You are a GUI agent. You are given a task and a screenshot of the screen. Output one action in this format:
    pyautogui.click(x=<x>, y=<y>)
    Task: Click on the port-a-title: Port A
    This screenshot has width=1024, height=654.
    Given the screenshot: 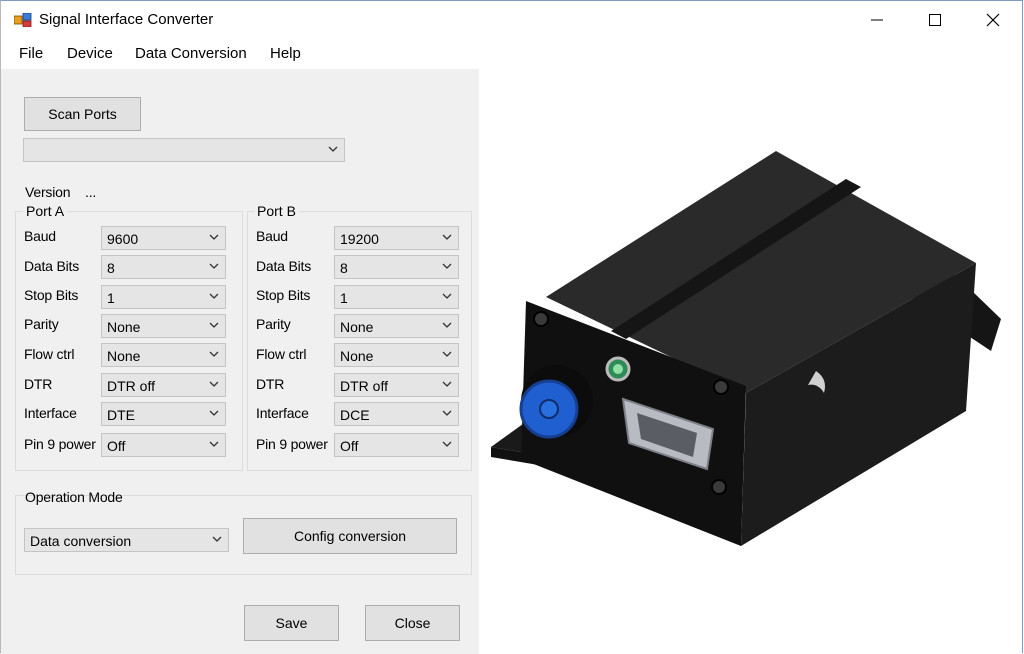 What is the action you would take?
    pyautogui.click(x=45, y=211)
    